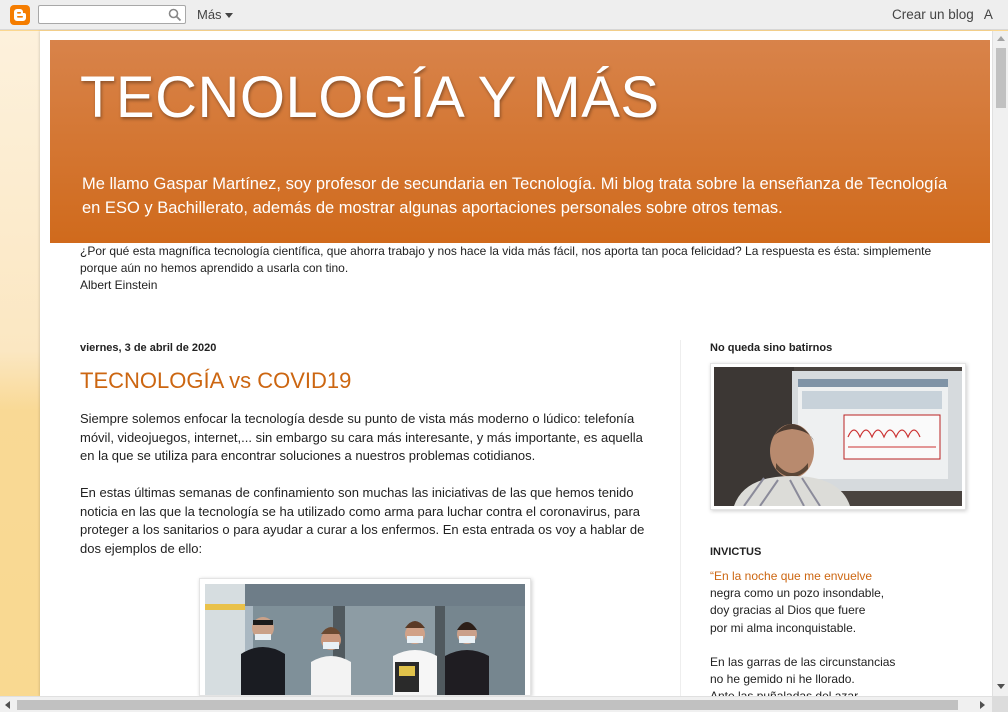  I want to click on navbar-more-menu: Más, so click(215, 14).